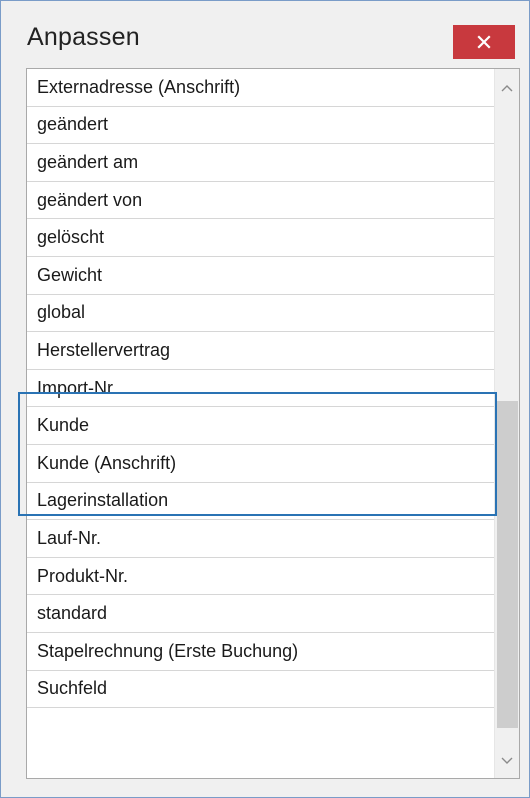 This screenshot has width=530, height=798. Describe the element at coordinates (261, 463) in the screenshot. I see `list-item: Kunde (Anschrift)` at that location.